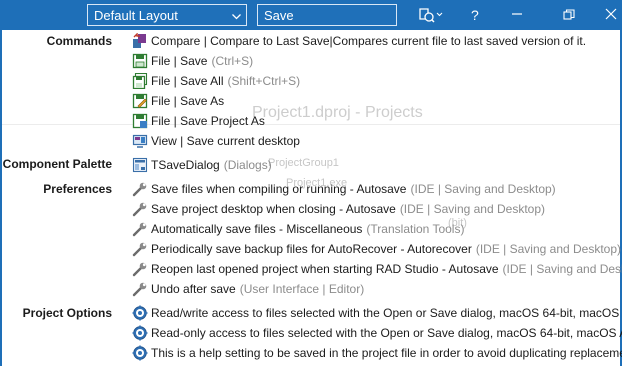 The width and height of the screenshot is (622, 366). I want to click on category-project-options: Project Options, so click(67, 313).